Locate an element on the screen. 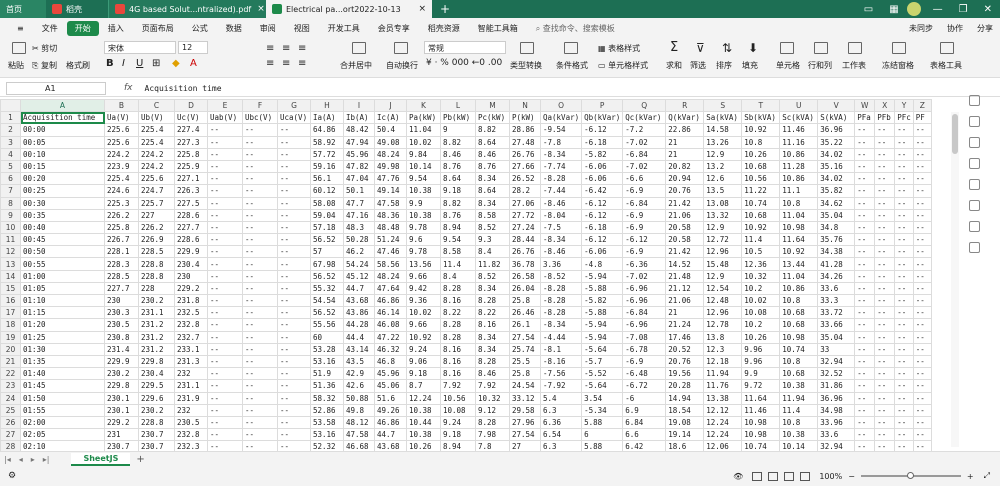 The width and height of the screenshot is (1000, 486). row-header: 6 is located at coordinates (10, 179).